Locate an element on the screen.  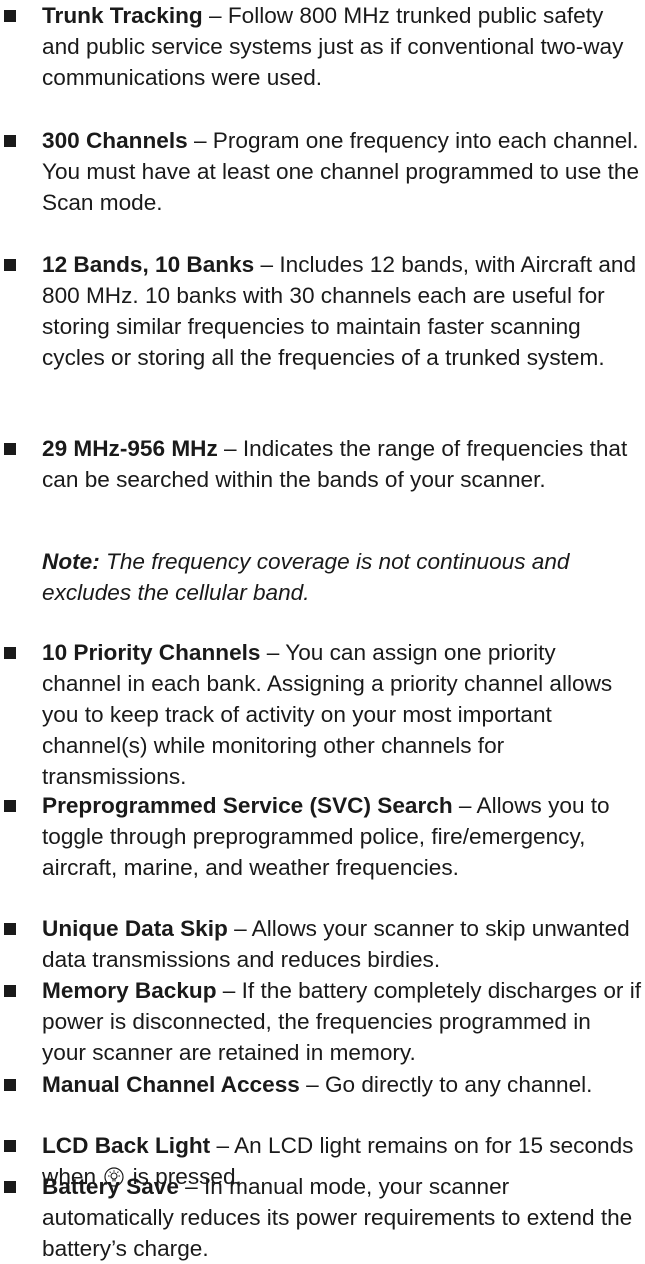
feature-term: 10 Priority Channels is located at coordinates (151, 652).